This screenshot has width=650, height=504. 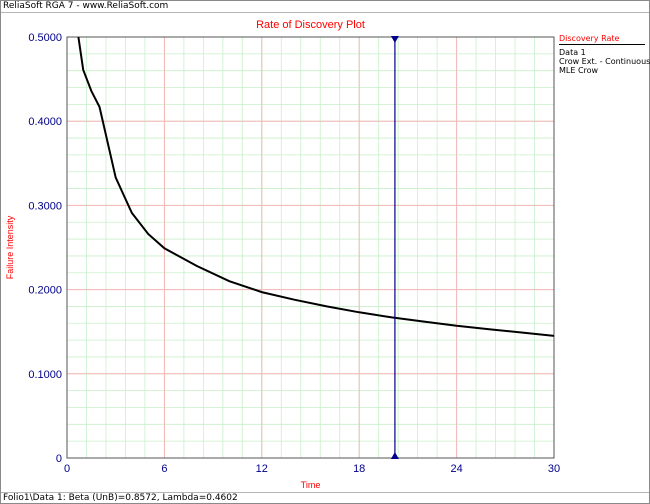 What do you see at coordinates (589, 38) in the screenshot?
I see `legend-title: Discovery Rate` at bounding box center [589, 38].